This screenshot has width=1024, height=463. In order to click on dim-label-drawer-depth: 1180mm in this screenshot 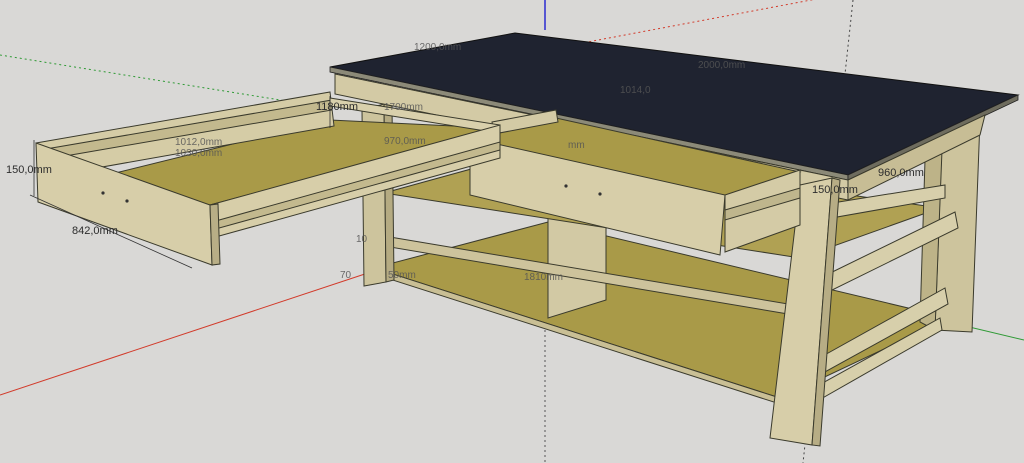, I will do `click(337, 107)`.